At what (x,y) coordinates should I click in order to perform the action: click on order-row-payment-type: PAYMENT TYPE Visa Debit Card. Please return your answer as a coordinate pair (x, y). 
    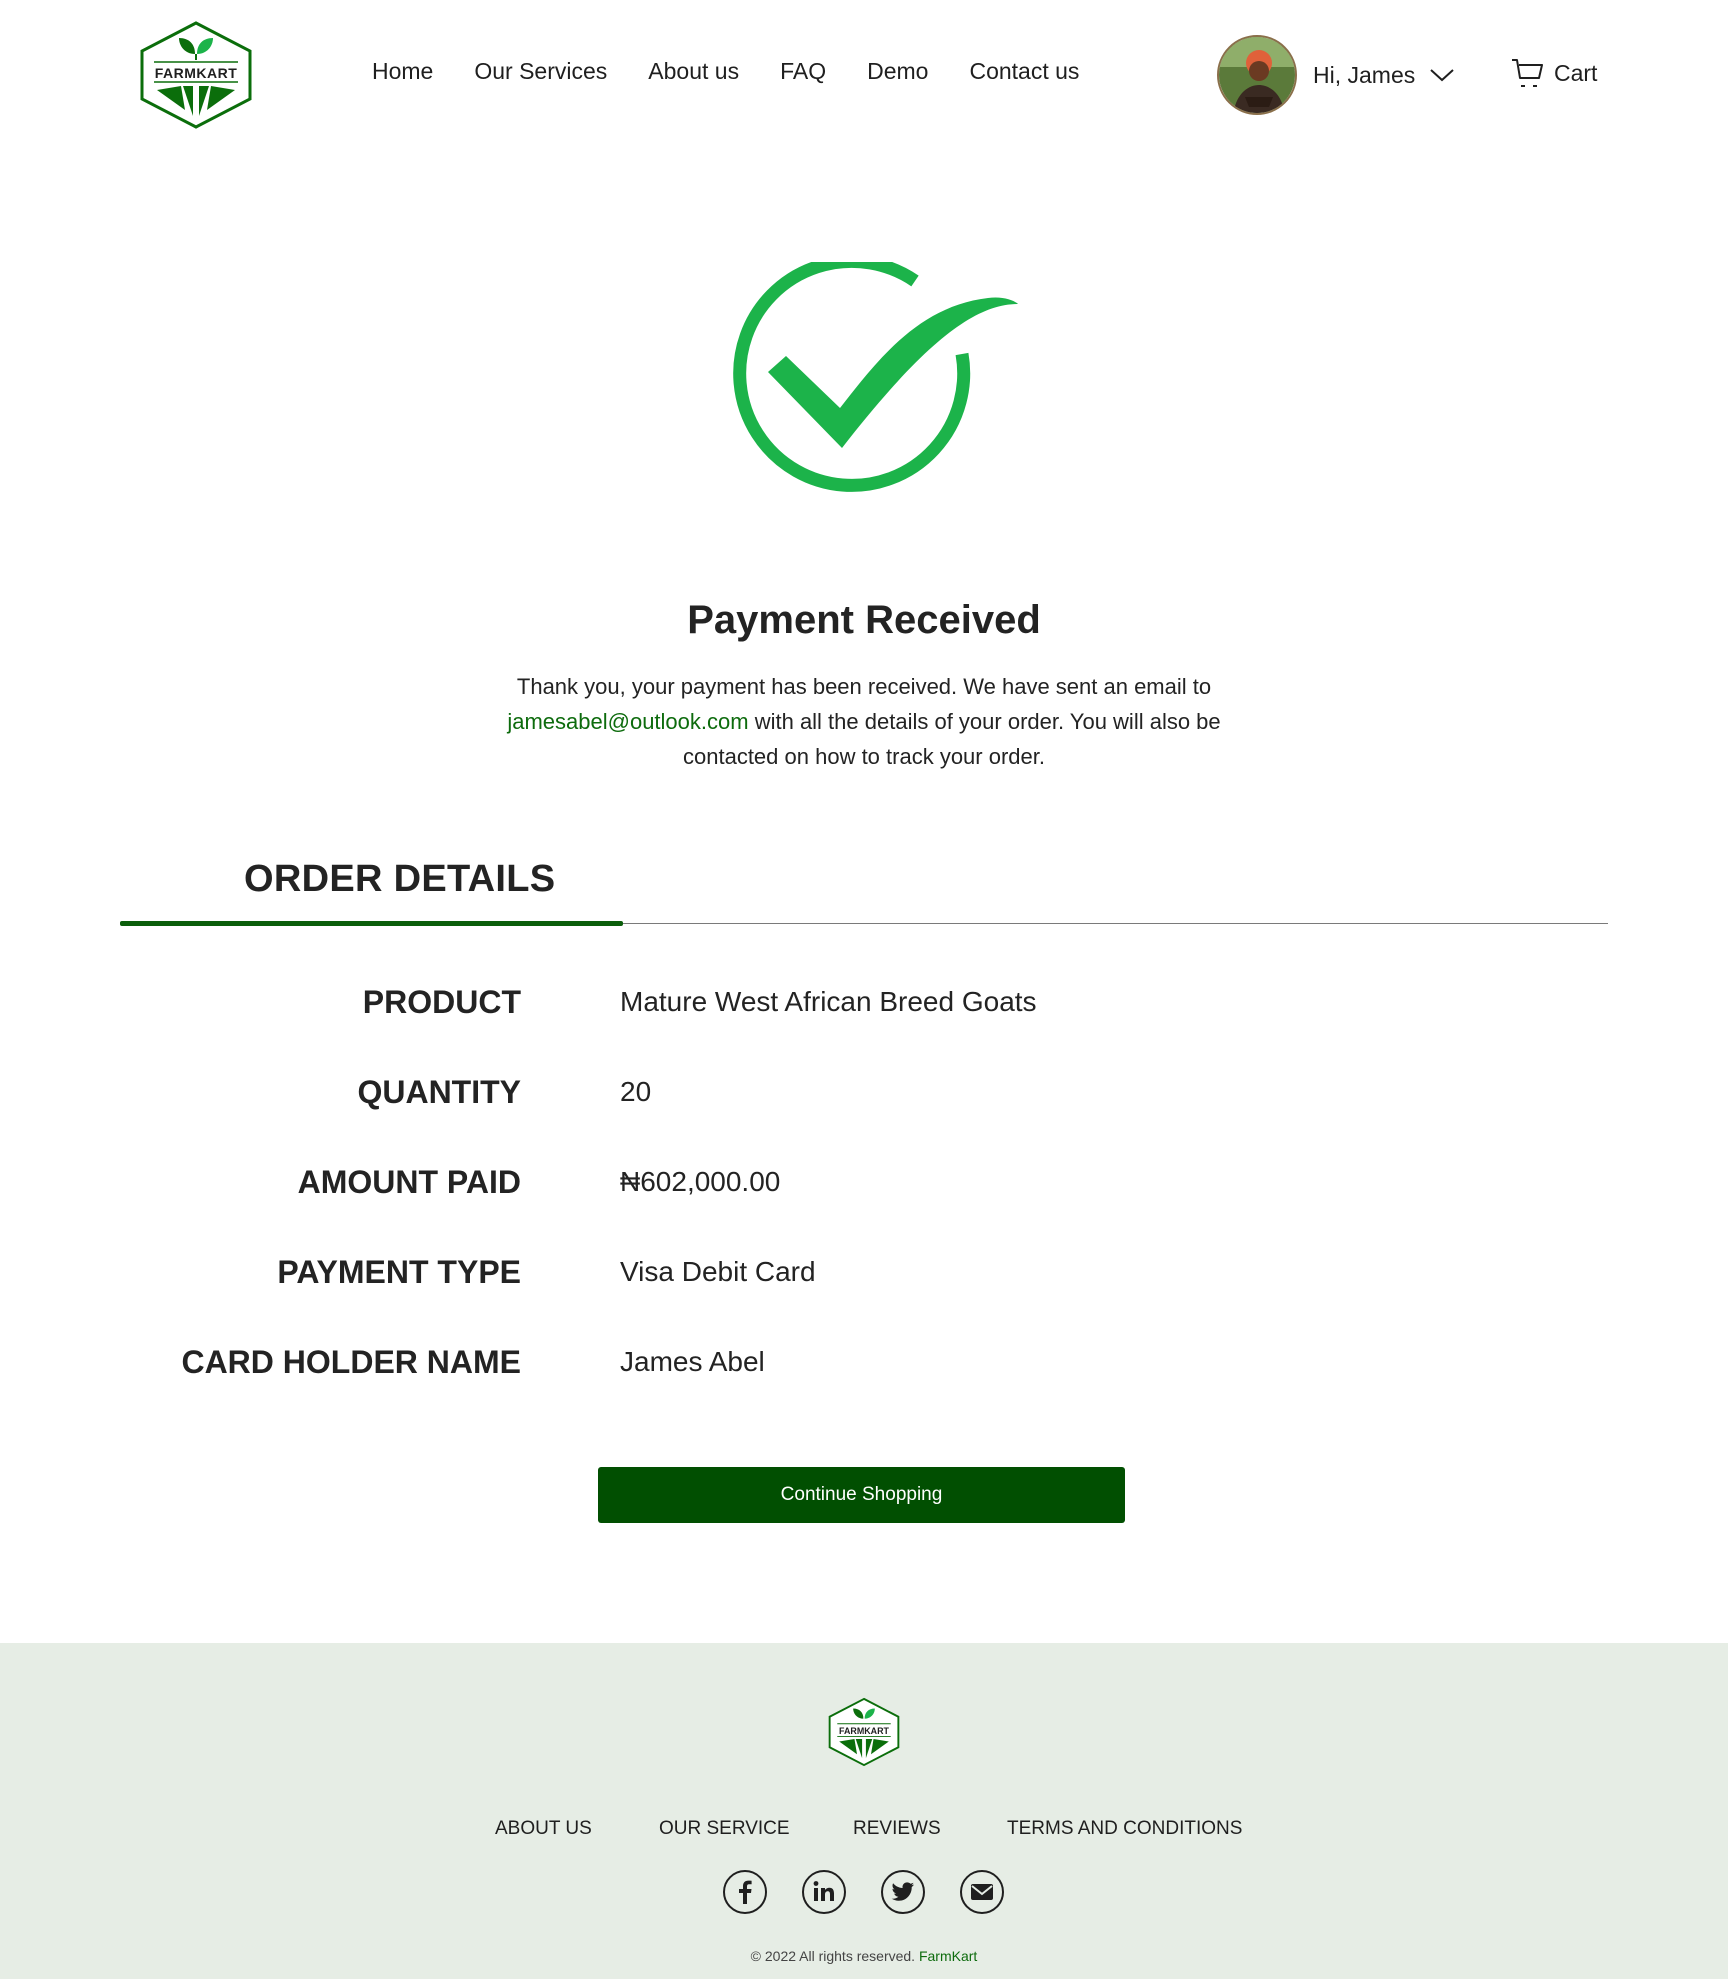
    Looking at the image, I should click on (864, 1274).